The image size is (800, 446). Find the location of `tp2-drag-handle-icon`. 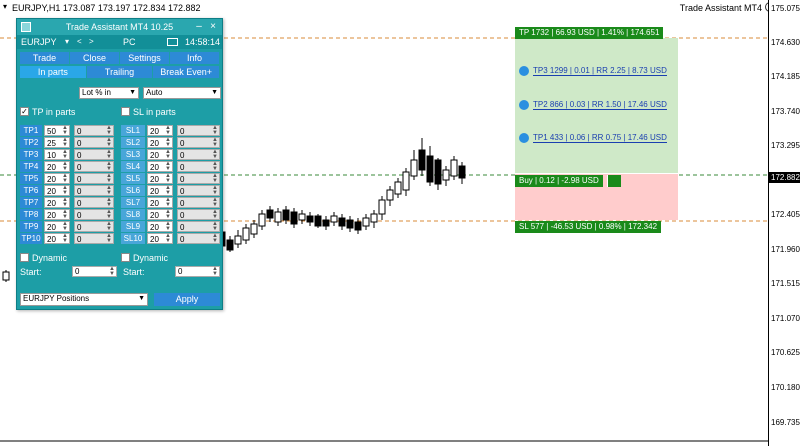

tp2-drag-handle-icon is located at coordinates (524, 105).